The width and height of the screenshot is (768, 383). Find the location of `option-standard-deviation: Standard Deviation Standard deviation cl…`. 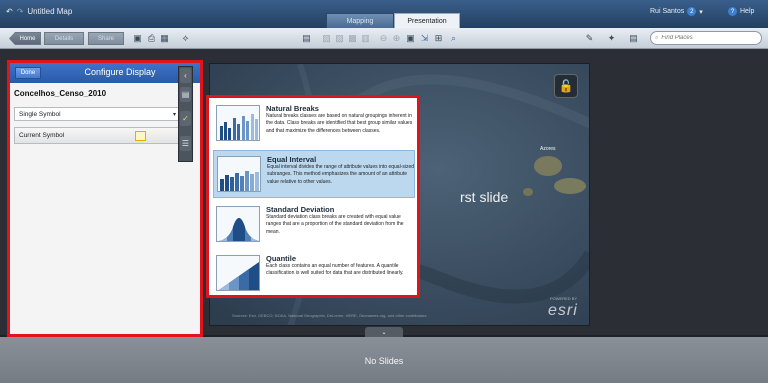

option-standard-deviation: Standard Deviation Standard deviation cl… is located at coordinates (314, 225).